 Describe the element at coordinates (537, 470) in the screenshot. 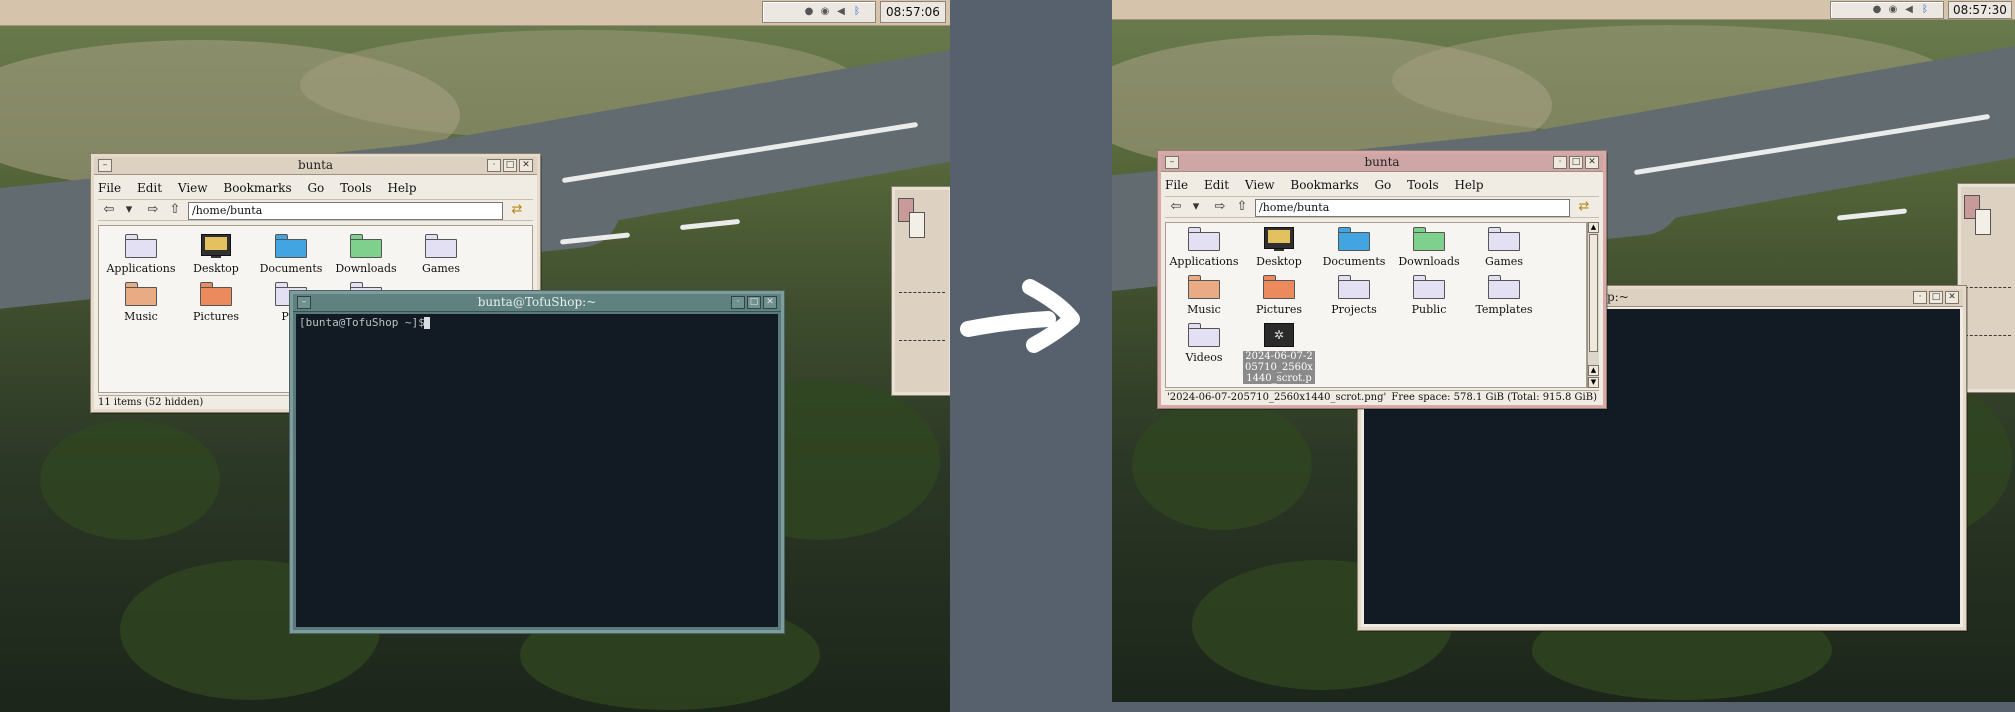

I see `terminal-area: [bunta@TofuShop ~]$` at that location.